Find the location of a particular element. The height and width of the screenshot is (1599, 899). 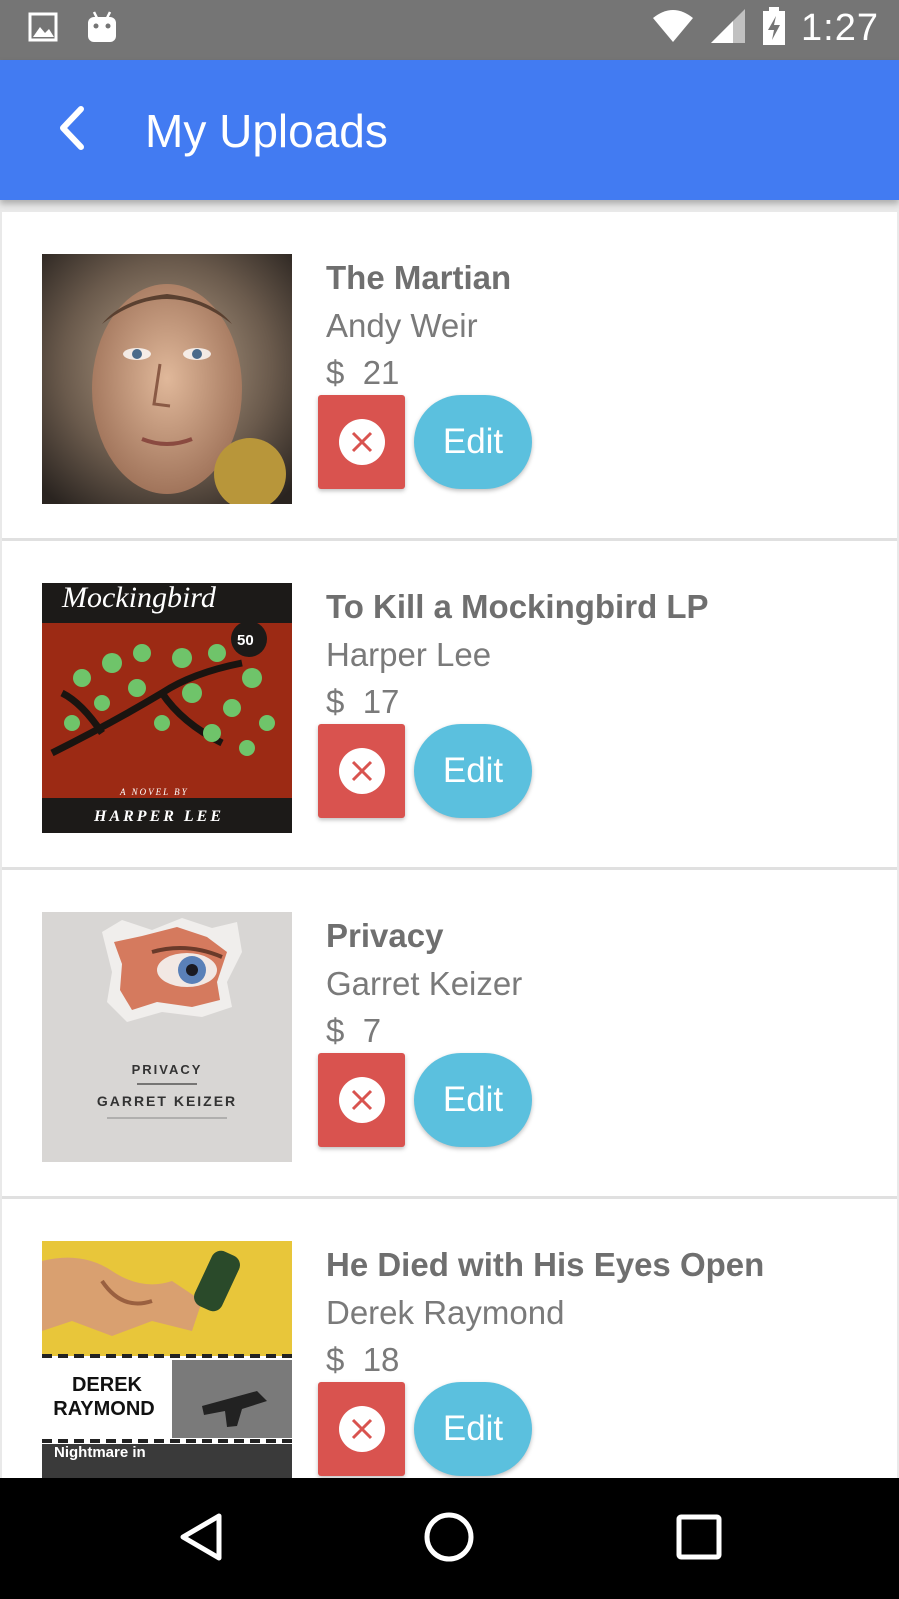

battery-charging-icon is located at coordinates (774, 28).